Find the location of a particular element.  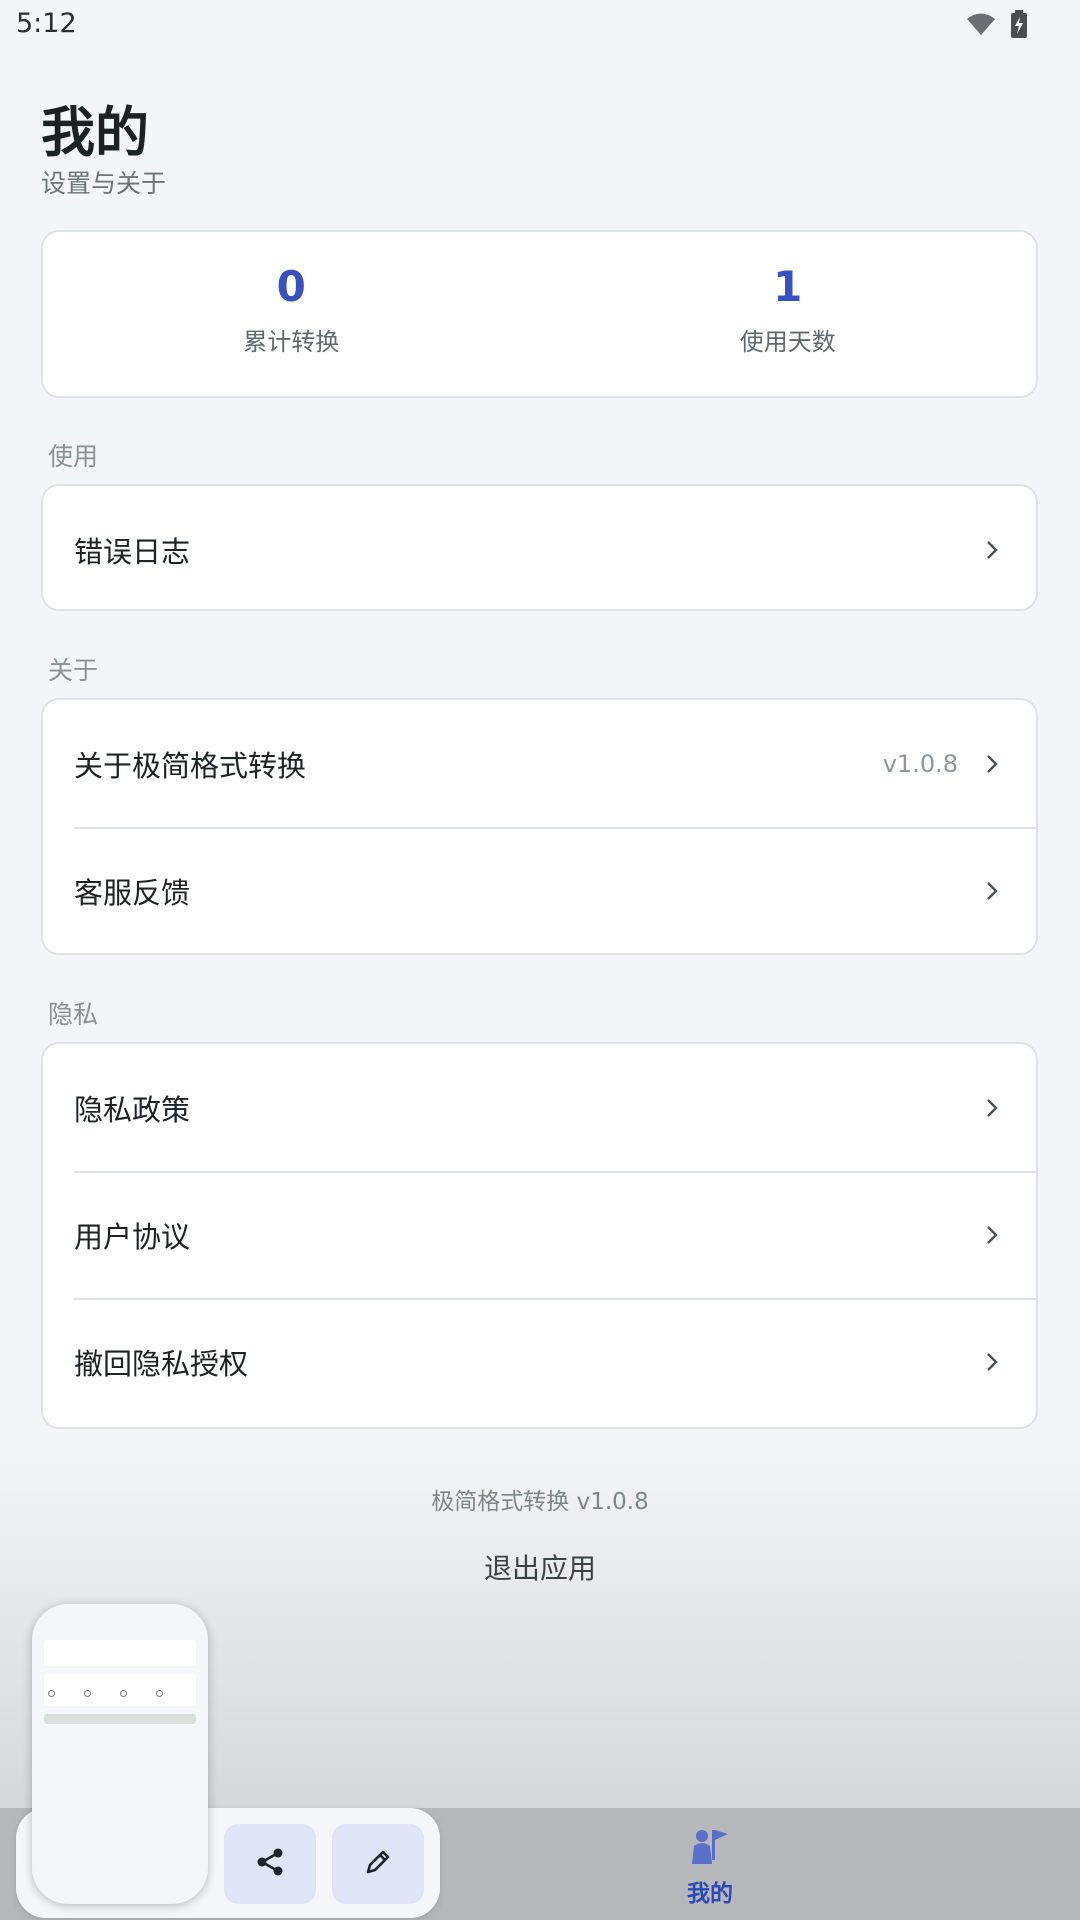

menu-item-label: 用户协议 is located at coordinates (132, 1236).